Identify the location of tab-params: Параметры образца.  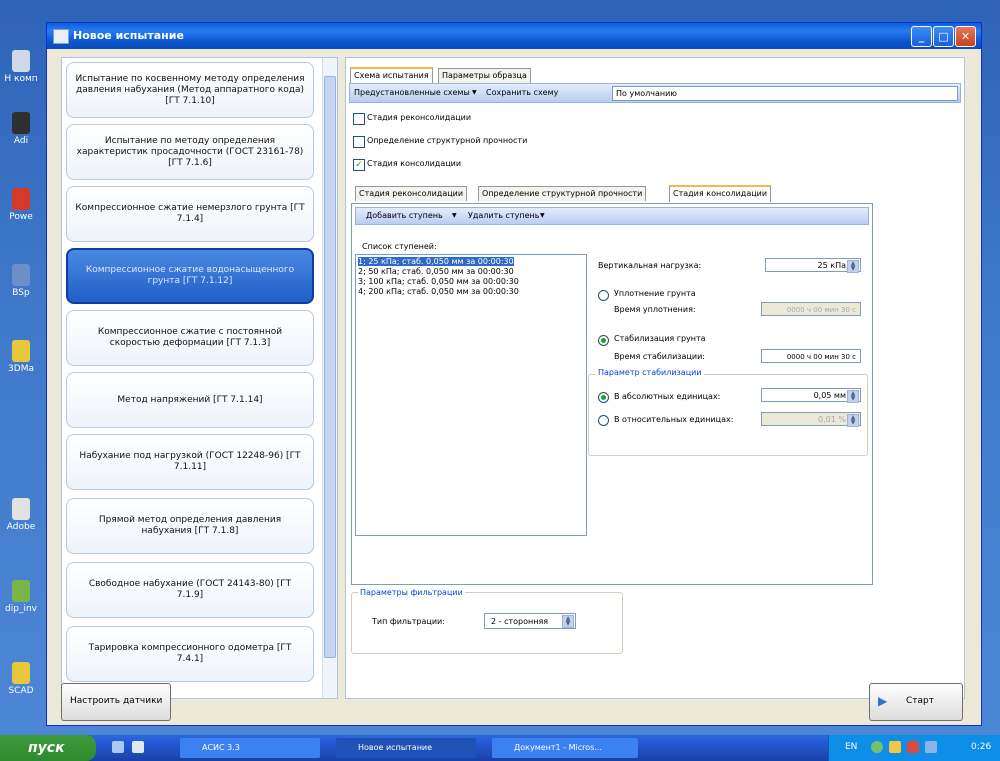
(484, 75).